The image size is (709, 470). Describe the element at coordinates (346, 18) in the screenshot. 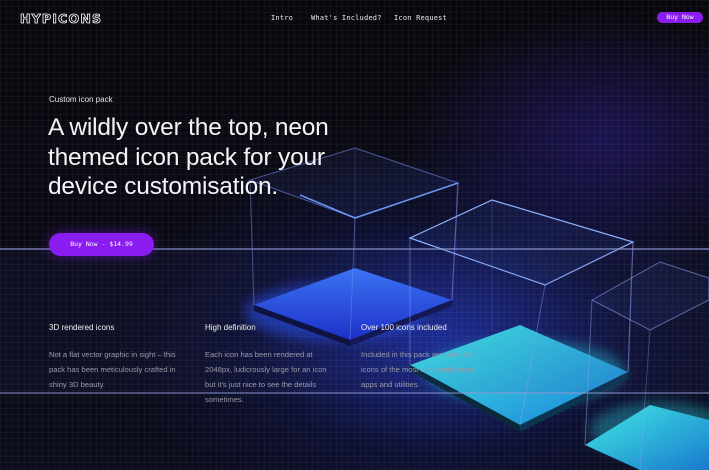

I see `nav-whats-included: What's Included?` at that location.